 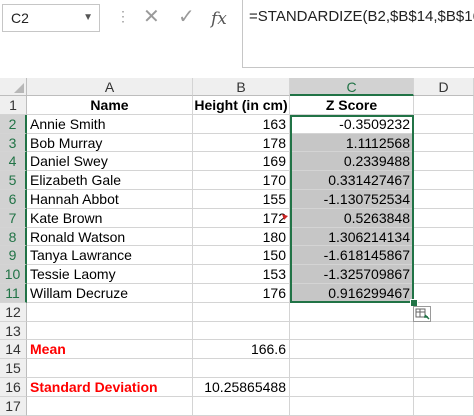 I want to click on row-header: 10, so click(x=13, y=274).